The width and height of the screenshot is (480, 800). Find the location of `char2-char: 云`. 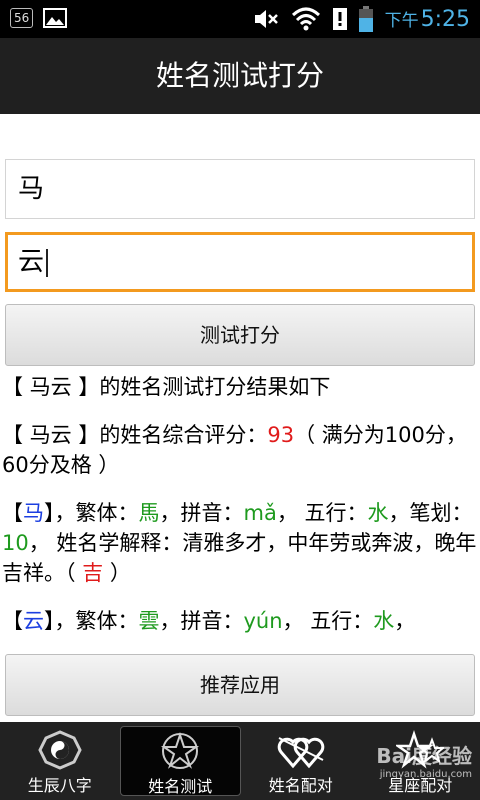

char2-char: 云 is located at coordinates (33, 621).